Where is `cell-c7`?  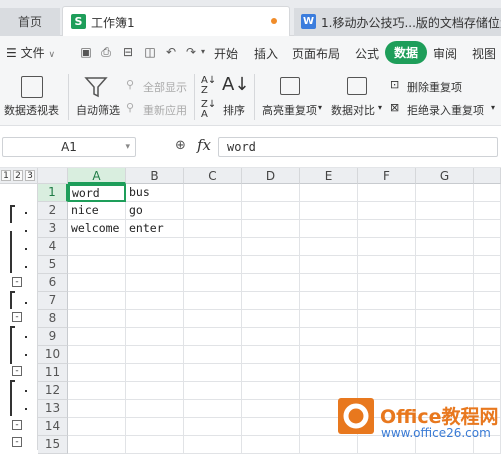
cell-c7 is located at coordinates (213, 301).